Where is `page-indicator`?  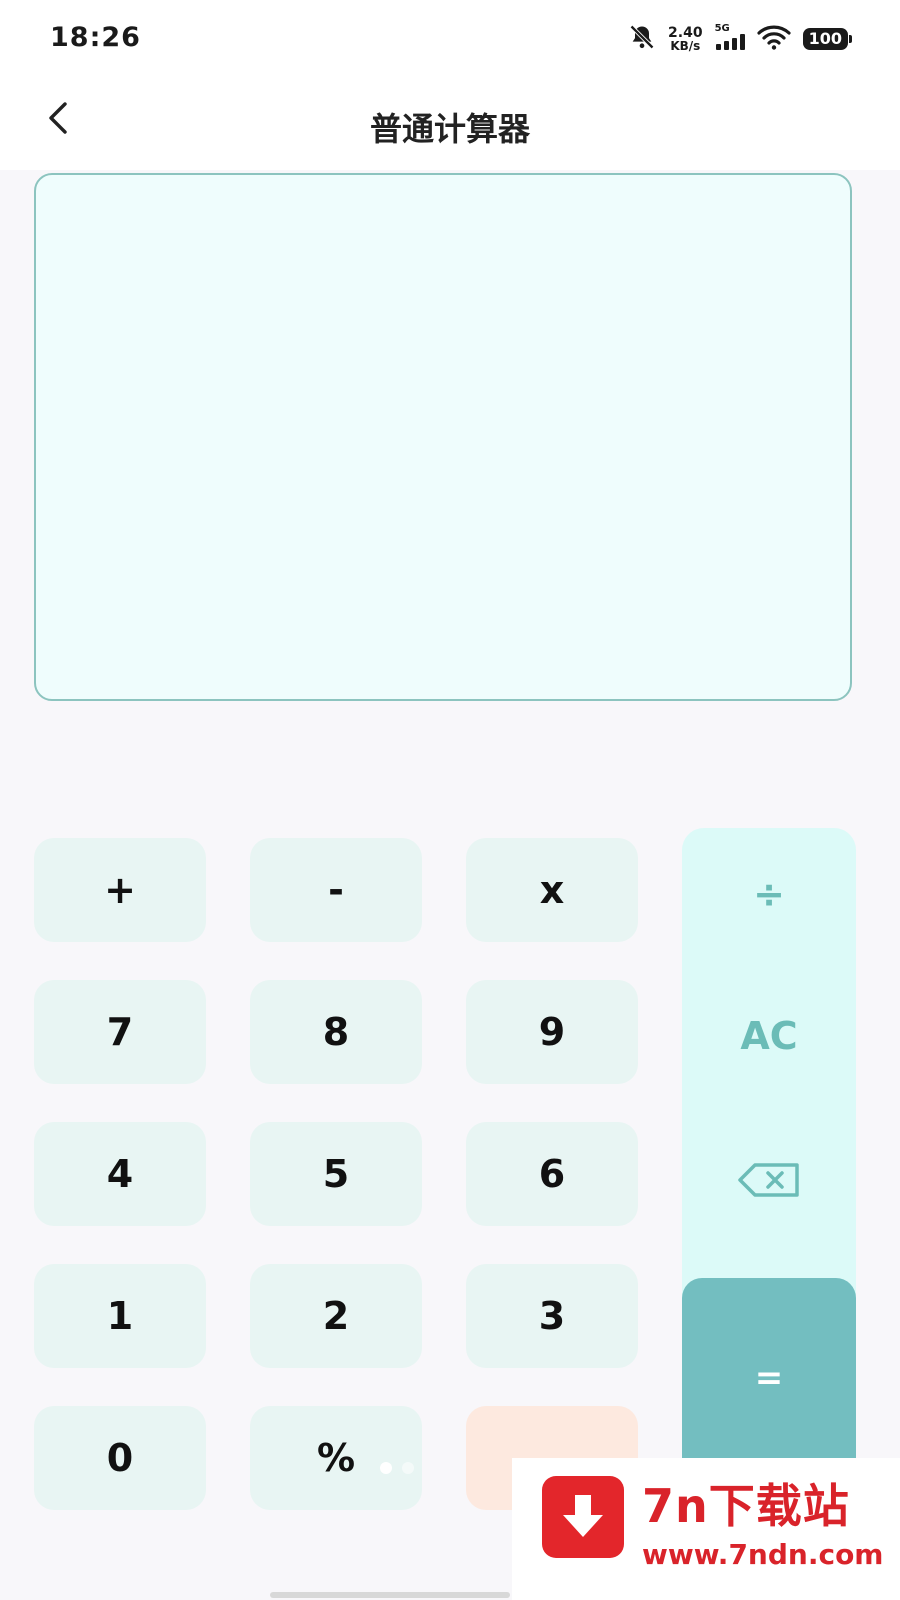
page-indicator is located at coordinates (397, 1468).